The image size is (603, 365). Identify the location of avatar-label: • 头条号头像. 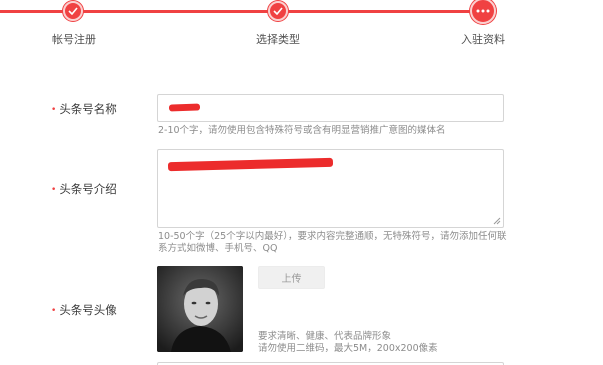
(84, 310).